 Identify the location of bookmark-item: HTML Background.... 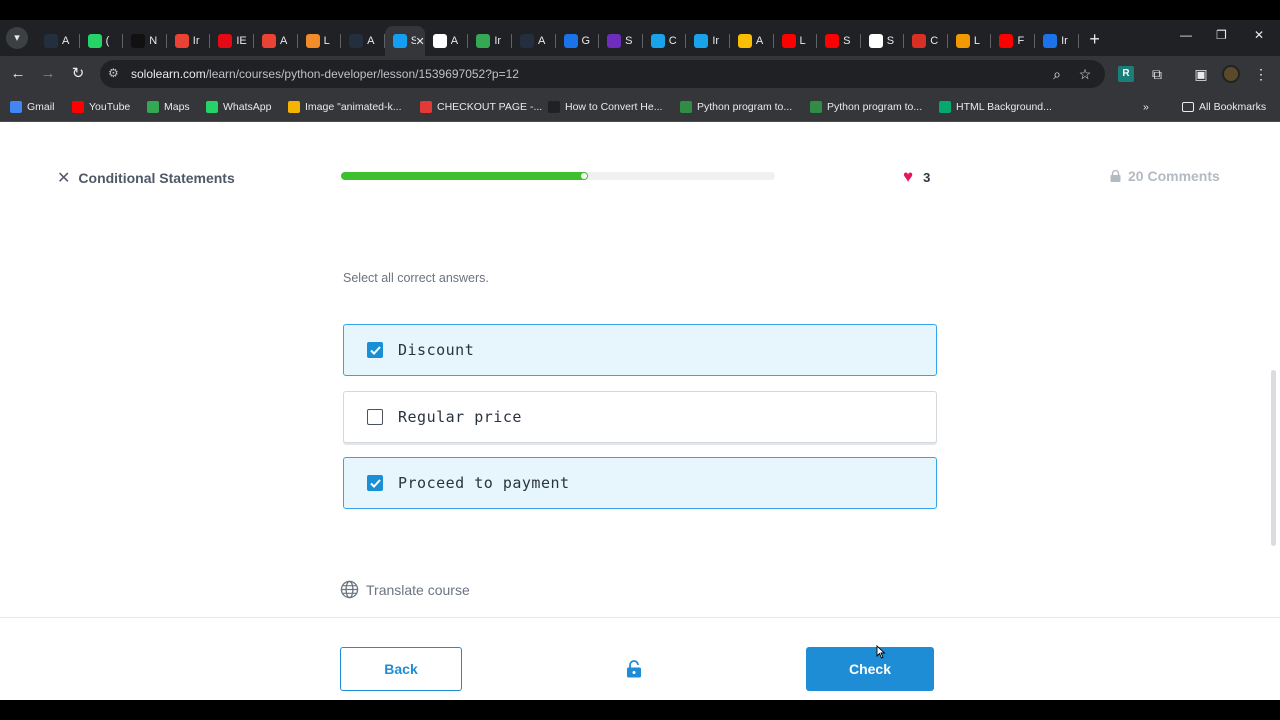
(995, 107).